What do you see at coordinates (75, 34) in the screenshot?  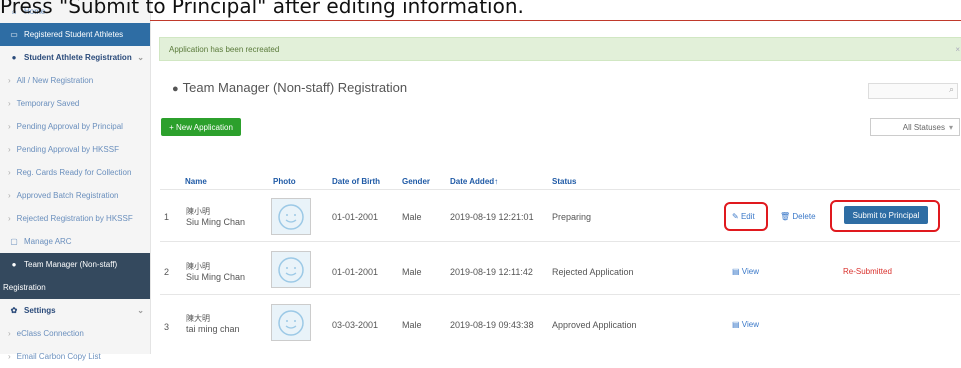 I see `sidebar-item-registered-student-athletes: ▭ Registered Student Athletes` at bounding box center [75, 34].